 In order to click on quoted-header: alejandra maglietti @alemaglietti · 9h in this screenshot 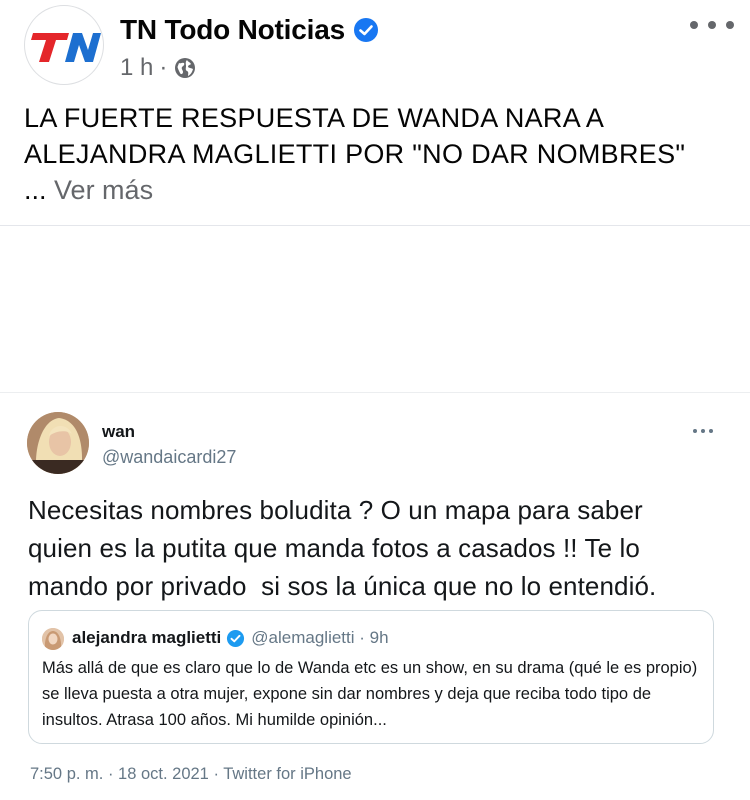, I will do `click(230, 638)`.